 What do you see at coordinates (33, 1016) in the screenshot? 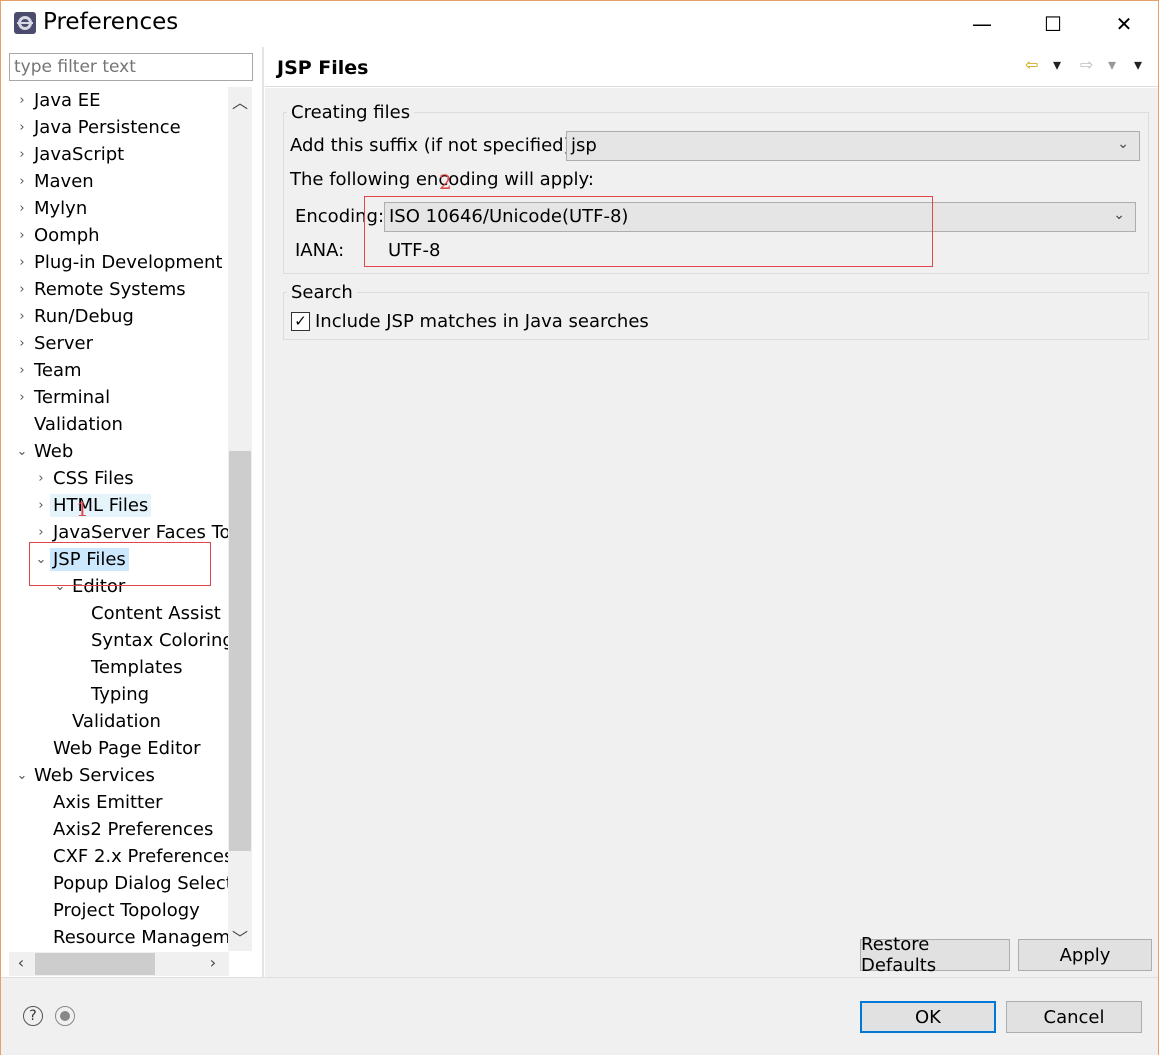
I see `help-icon: ?` at bounding box center [33, 1016].